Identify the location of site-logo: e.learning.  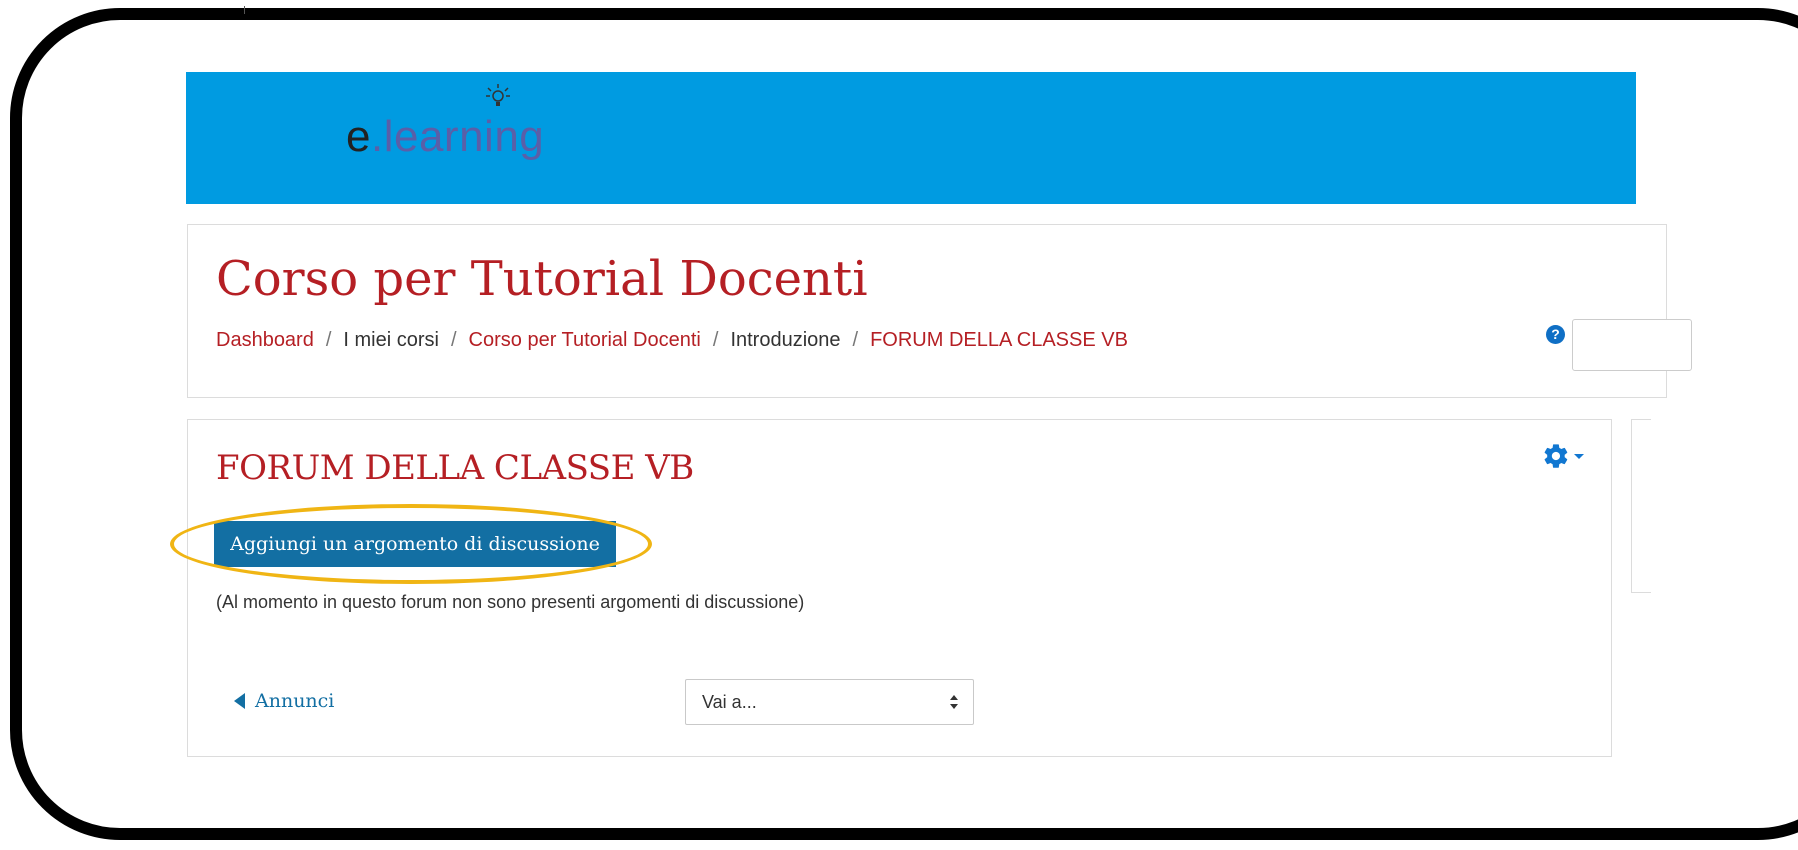
(445, 123).